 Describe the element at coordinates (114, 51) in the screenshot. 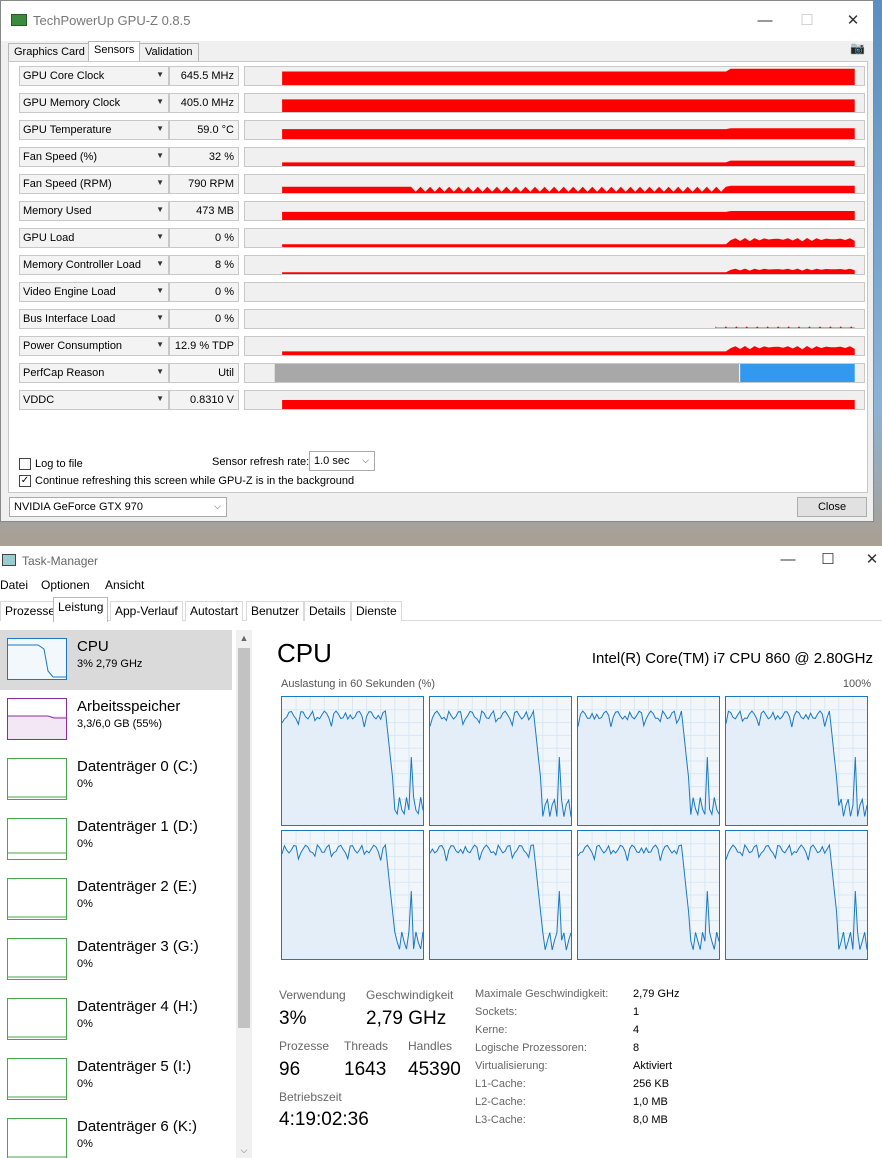

I see `tab-sensors: Sensors` at that location.